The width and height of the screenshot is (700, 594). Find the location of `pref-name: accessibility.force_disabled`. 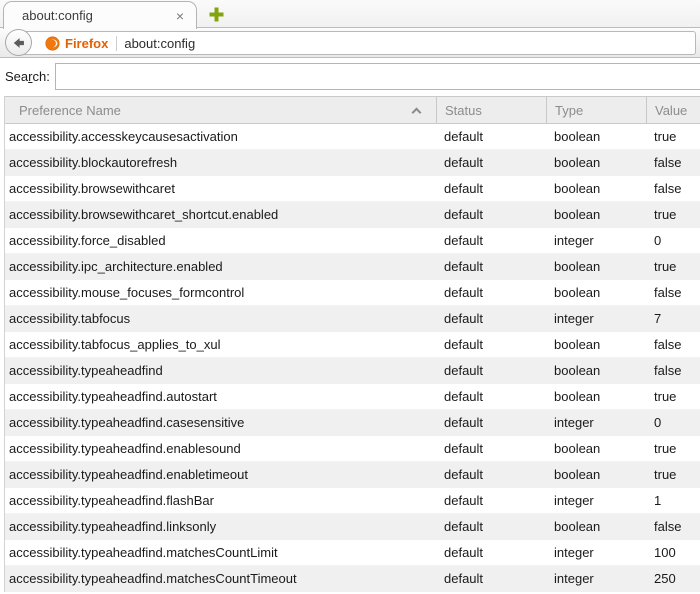

pref-name: accessibility.force_disabled is located at coordinates (87, 240).